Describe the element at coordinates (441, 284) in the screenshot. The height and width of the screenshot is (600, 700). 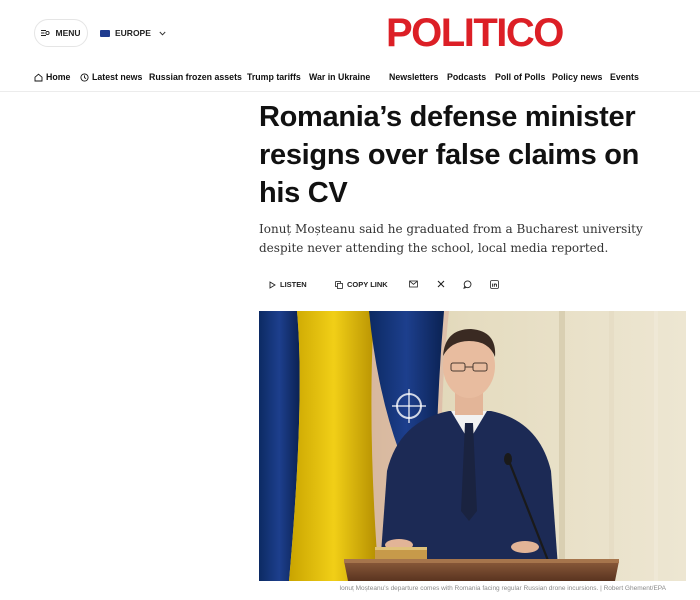
I see `x-icon` at that location.